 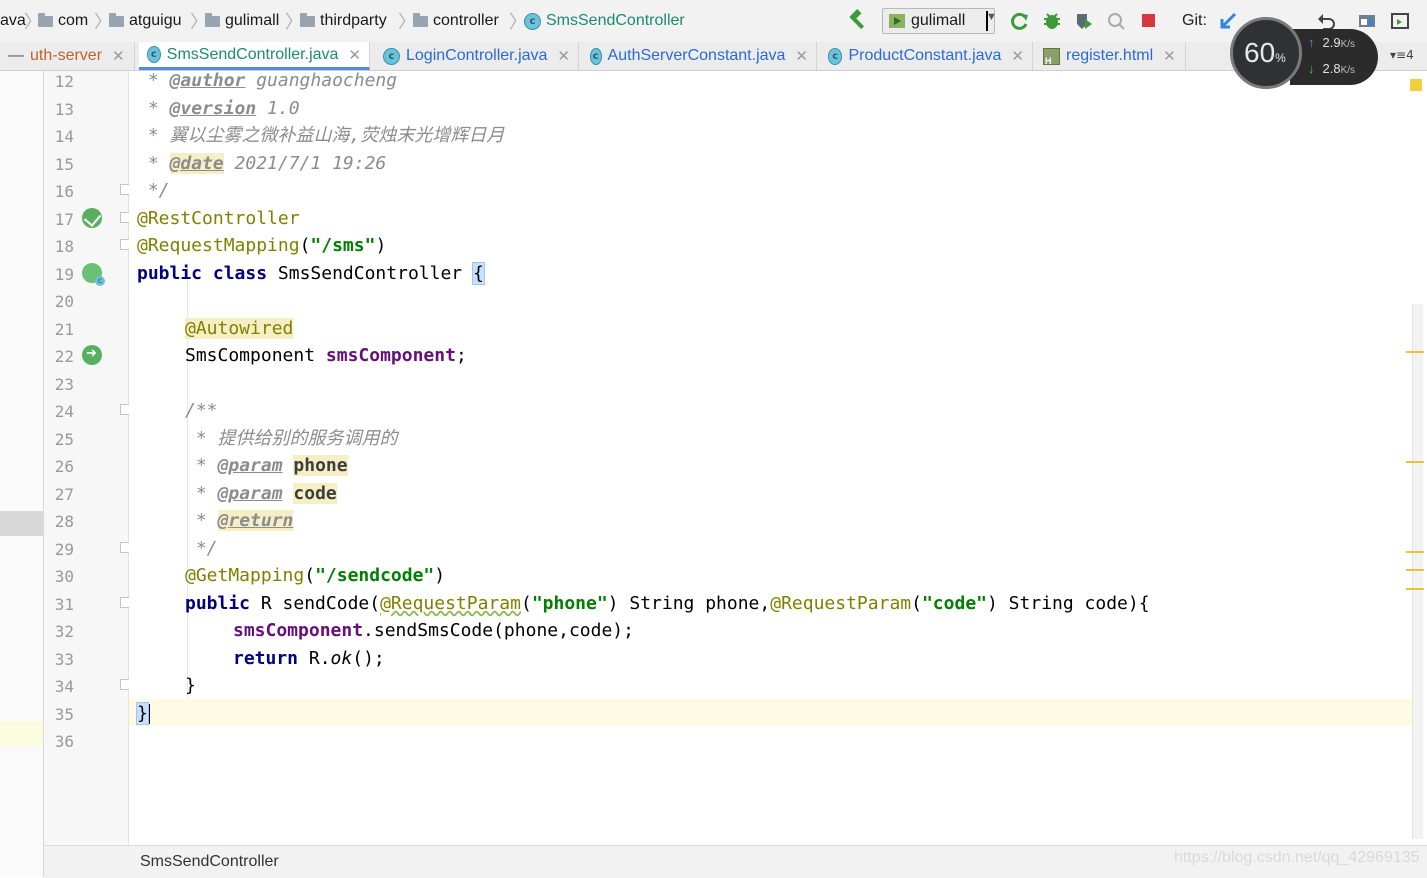 I want to click on download-speed: ↓ 2.8K/s, so click(x=1331, y=68).